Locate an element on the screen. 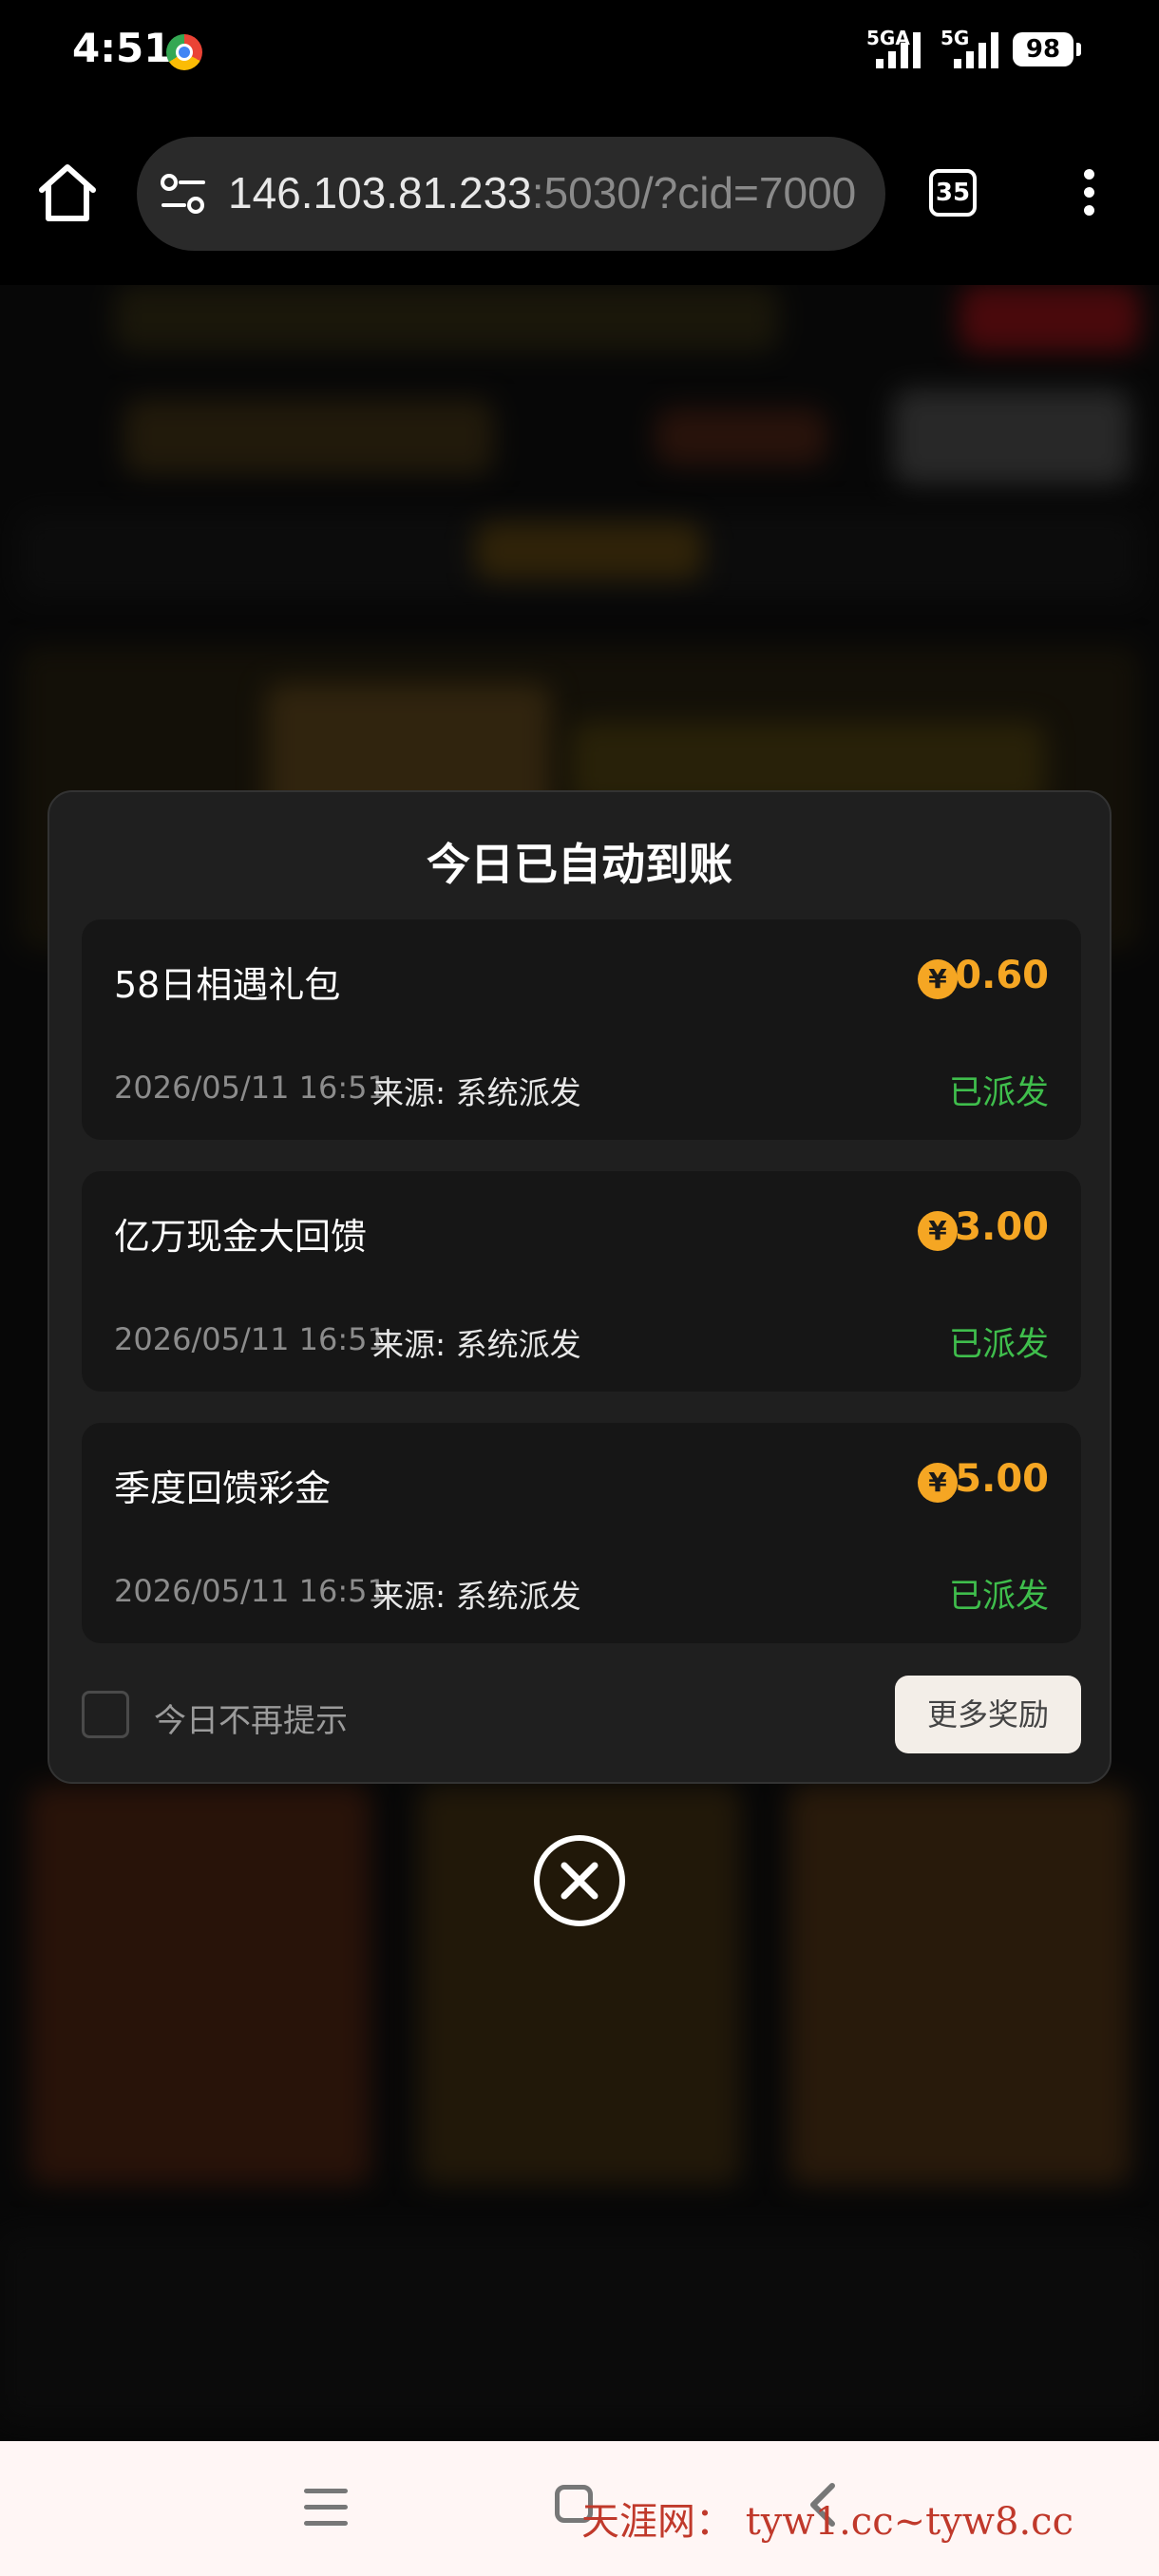 This screenshot has height=2576, width=1159. dialog-title: 今日已自动到账 is located at coordinates (579, 864).